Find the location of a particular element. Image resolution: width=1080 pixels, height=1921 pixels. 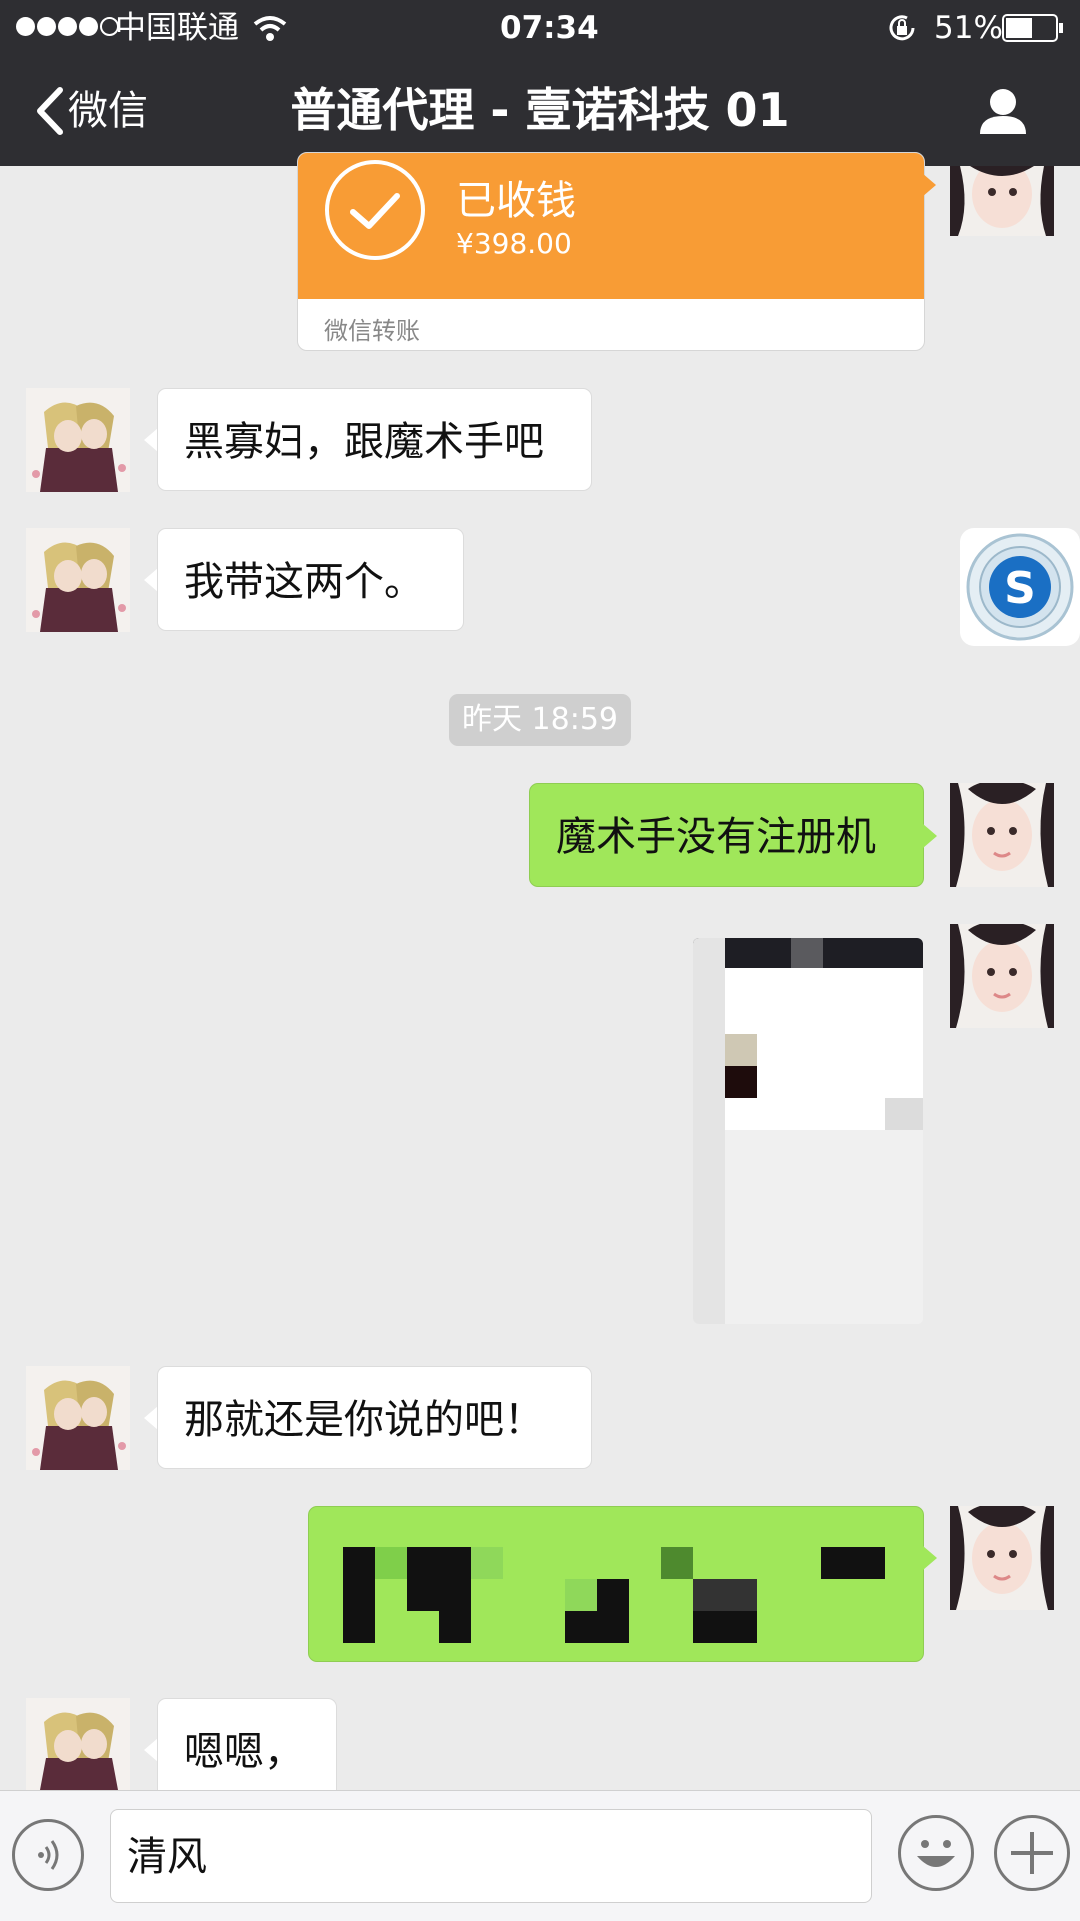

transfer-status: 已收钱 is located at coordinates (516, 201).